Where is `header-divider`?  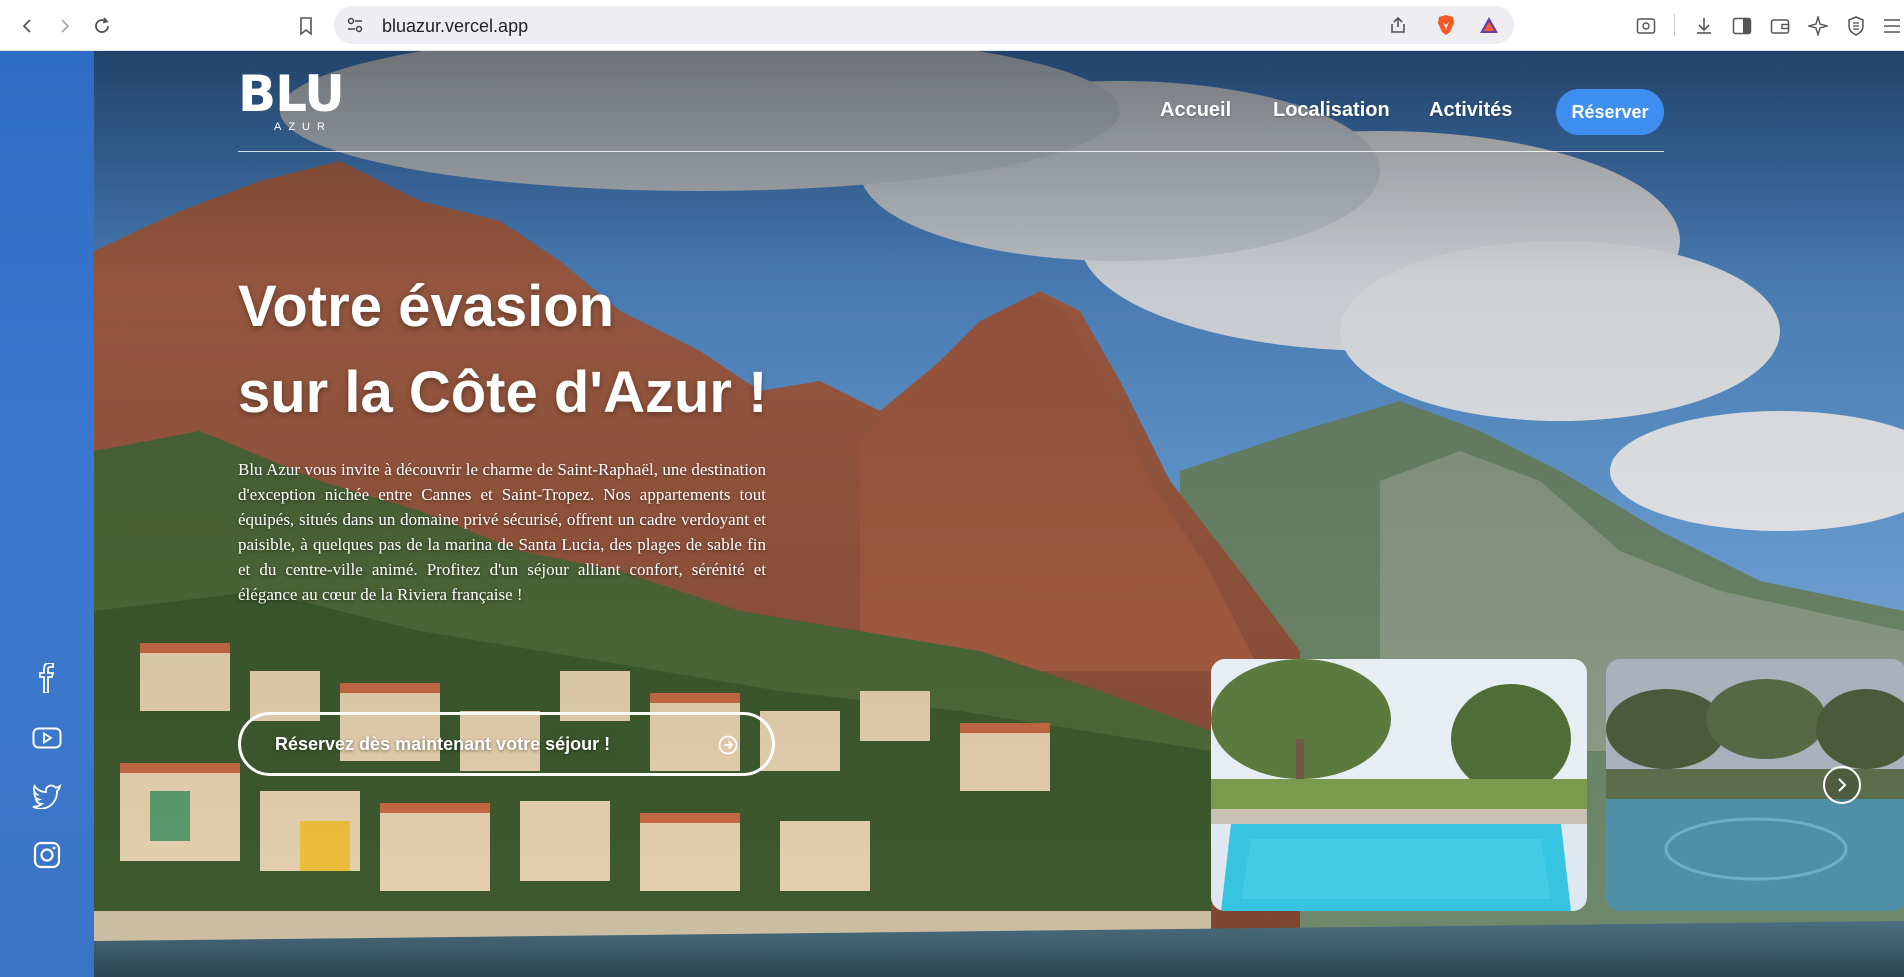
header-divider is located at coordinates (951, 151).